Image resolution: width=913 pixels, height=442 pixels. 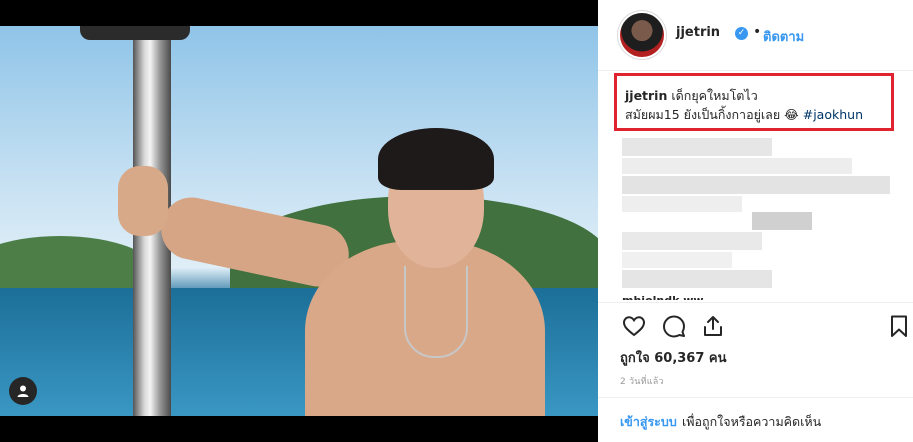 I want to click on share-icon, so click(x=713, y=326).